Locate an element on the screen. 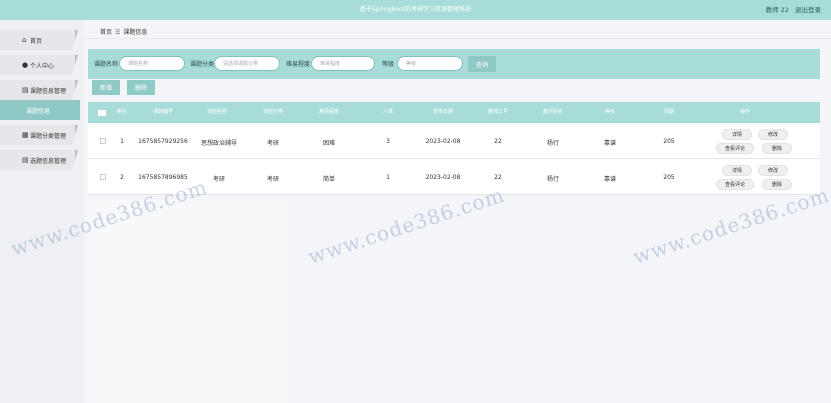 The image size is (831, 403). sidebar-item-label: 课题信息管理 is located at coordinates (48, 91).